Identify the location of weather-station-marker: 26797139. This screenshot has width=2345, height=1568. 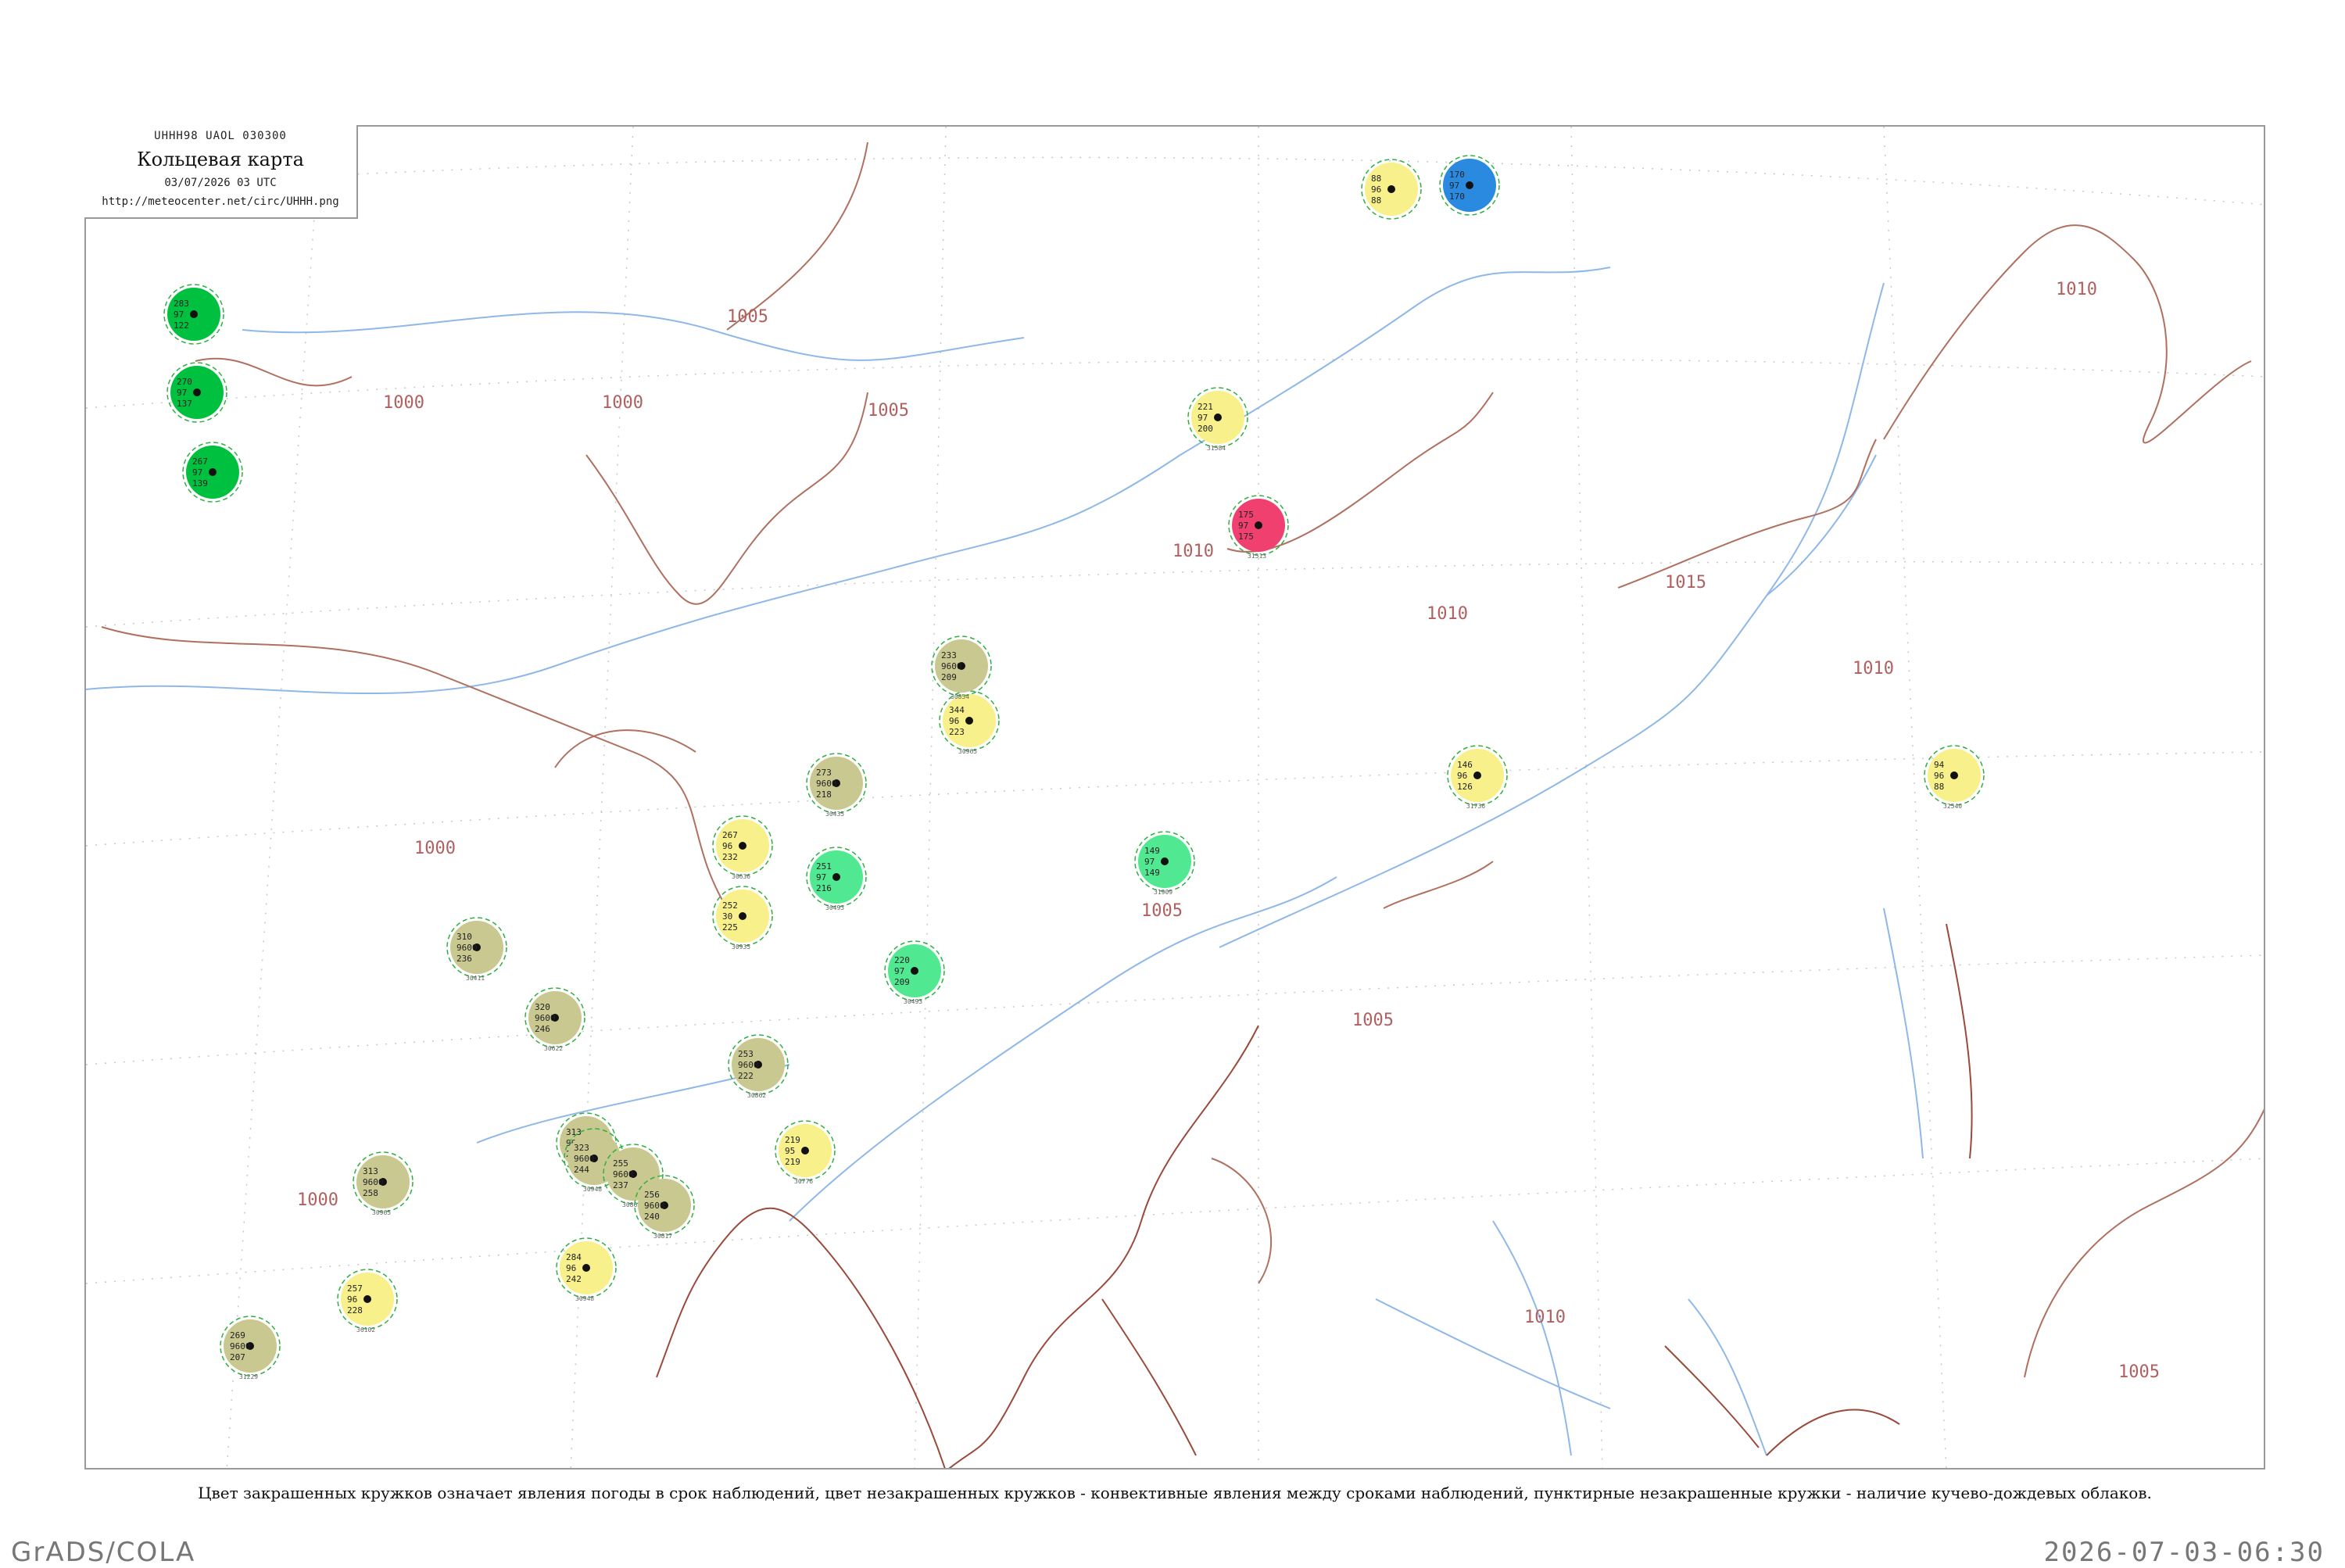
(212, 472).